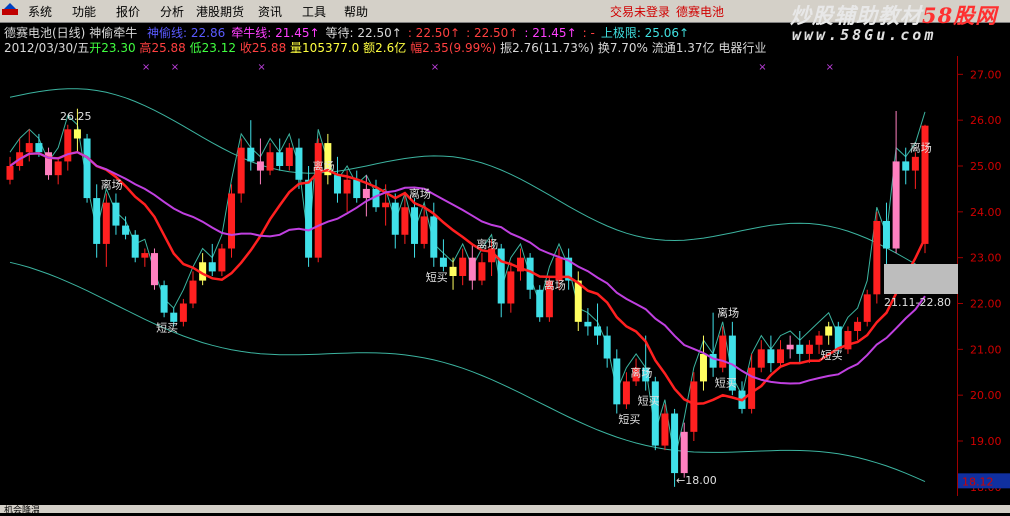 The width and height of the screenshot is (1010, 516). What do you see at coordinates (986, 74) in the screenshot?
I see `y-tick-label: 27.00` at bounding box center [986, 74].